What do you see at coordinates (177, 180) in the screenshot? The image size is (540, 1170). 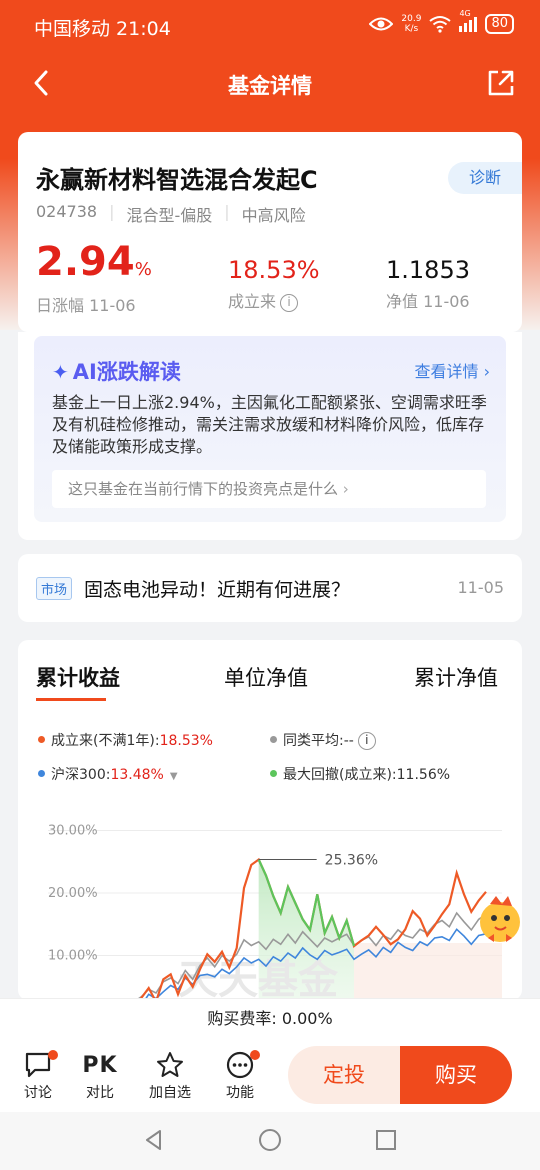 I see `fund-name: 永赢新材料智选混合发起C` at bounding box center [177, 180].